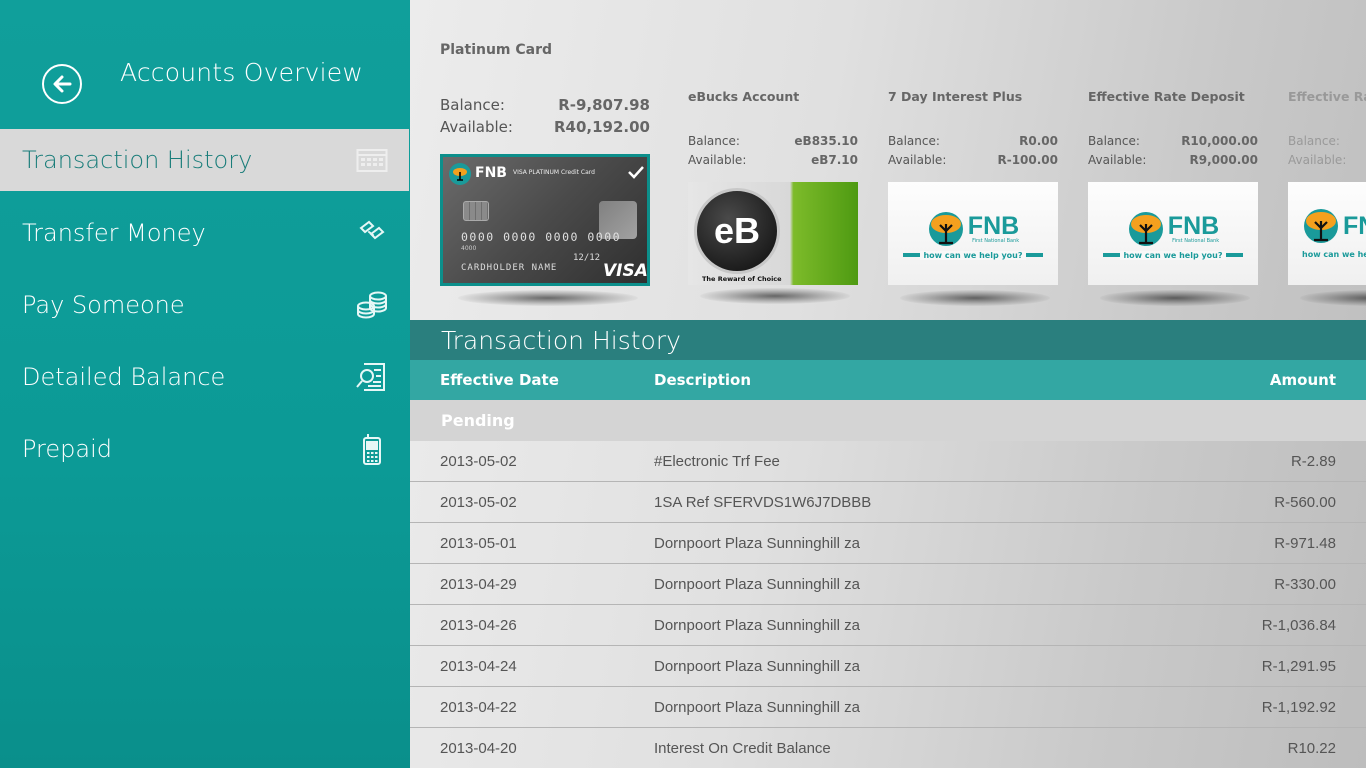  Describe the element at coordinates (509, 268) in the screenshot. I see `card-holder: CARDHOLDER NAME` at that location.